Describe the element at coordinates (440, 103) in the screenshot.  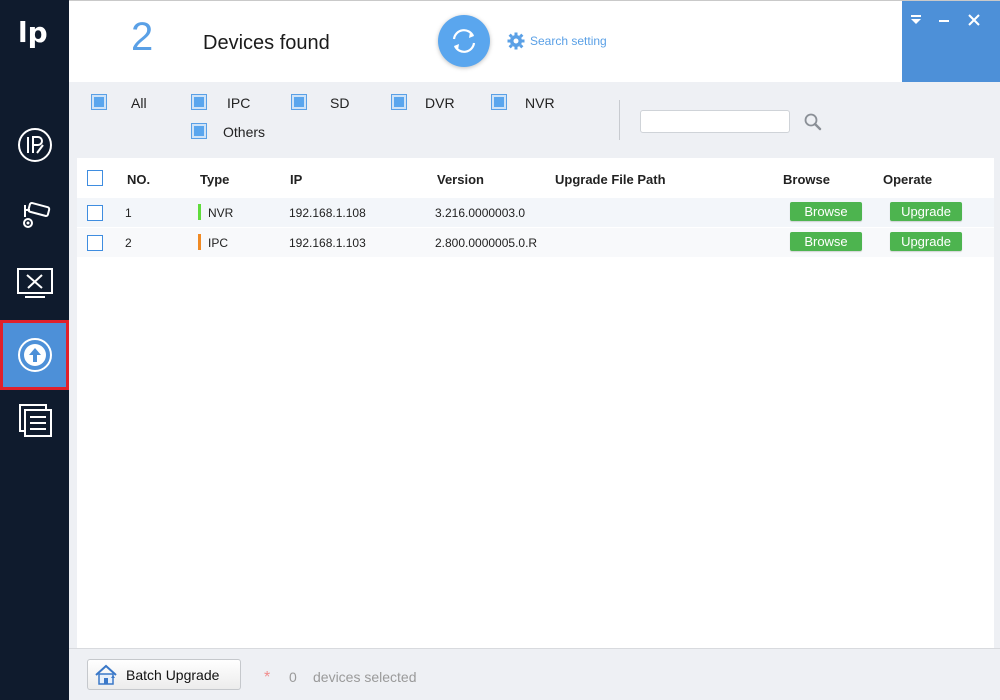
I see `filter-dvr-label: DVR` at that location.